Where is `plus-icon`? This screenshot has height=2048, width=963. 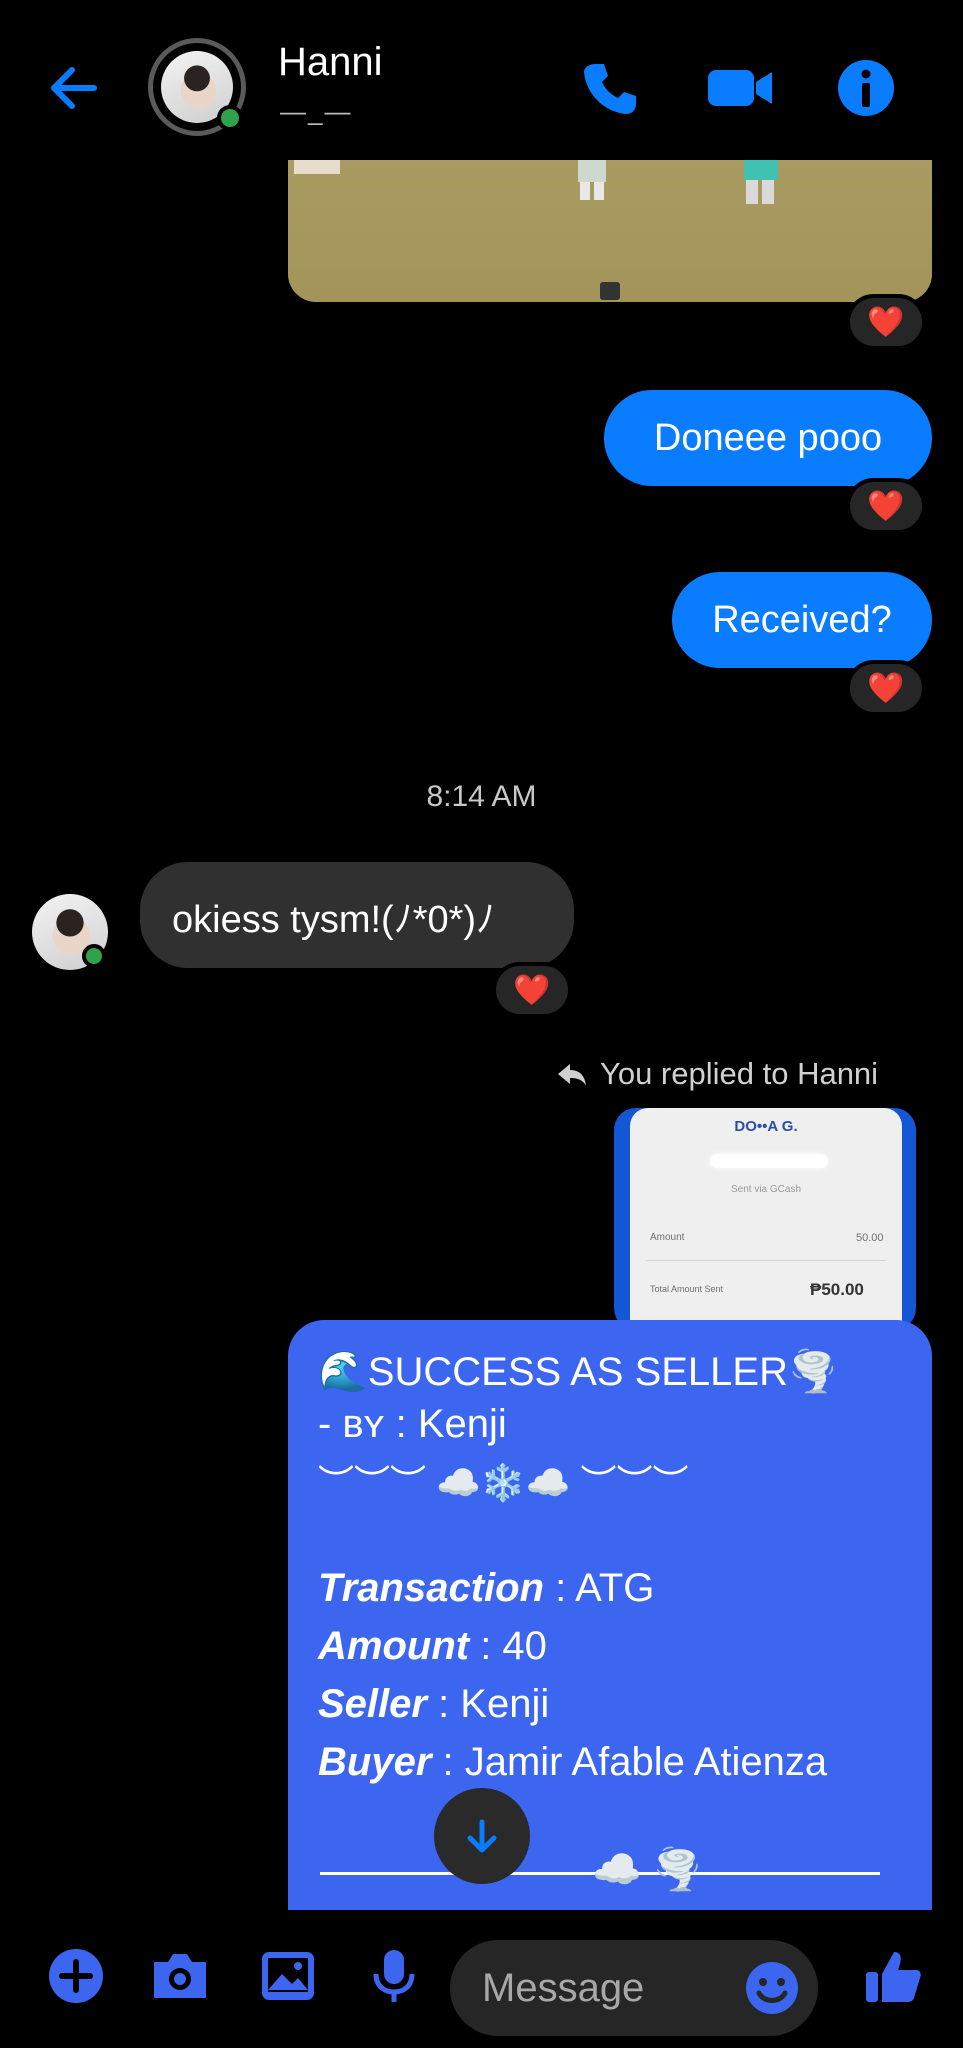 plus-icon is located at coordinates (76, 1976).